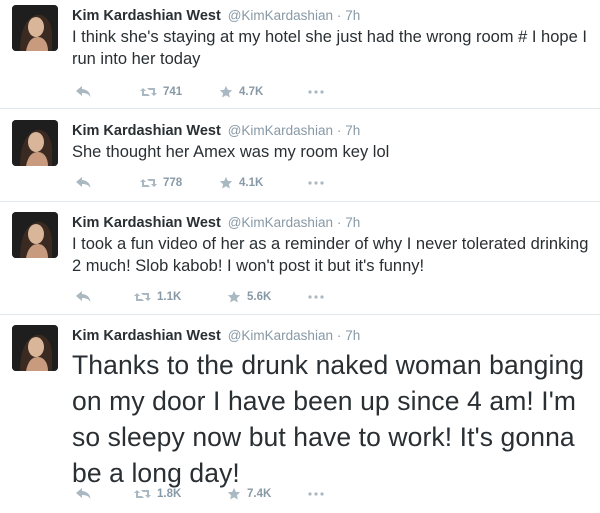 The image size is (600, 513). I want to click on favorite-button: 4.1K, so click(241, 183).